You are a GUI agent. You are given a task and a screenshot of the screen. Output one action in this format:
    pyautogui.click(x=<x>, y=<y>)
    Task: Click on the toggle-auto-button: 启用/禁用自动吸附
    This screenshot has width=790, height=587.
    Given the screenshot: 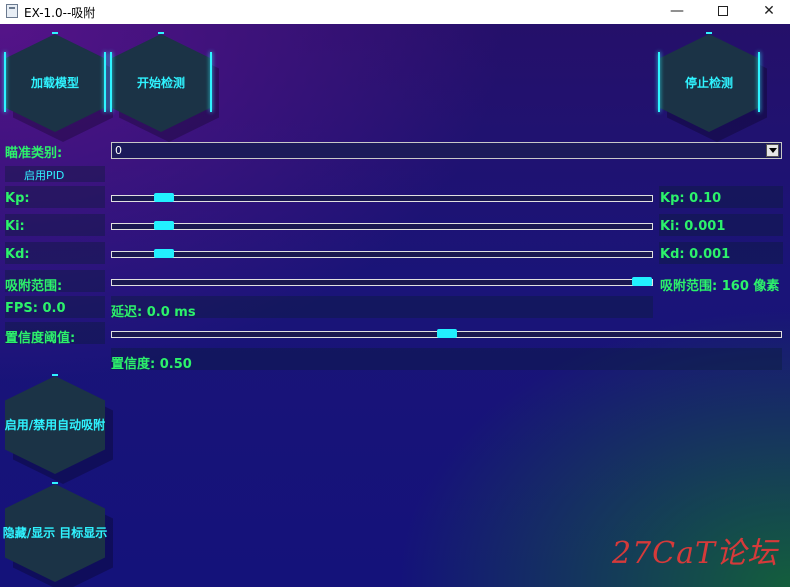 What is the action you would take?
    pyautogui.click(x=59, y=429)
    